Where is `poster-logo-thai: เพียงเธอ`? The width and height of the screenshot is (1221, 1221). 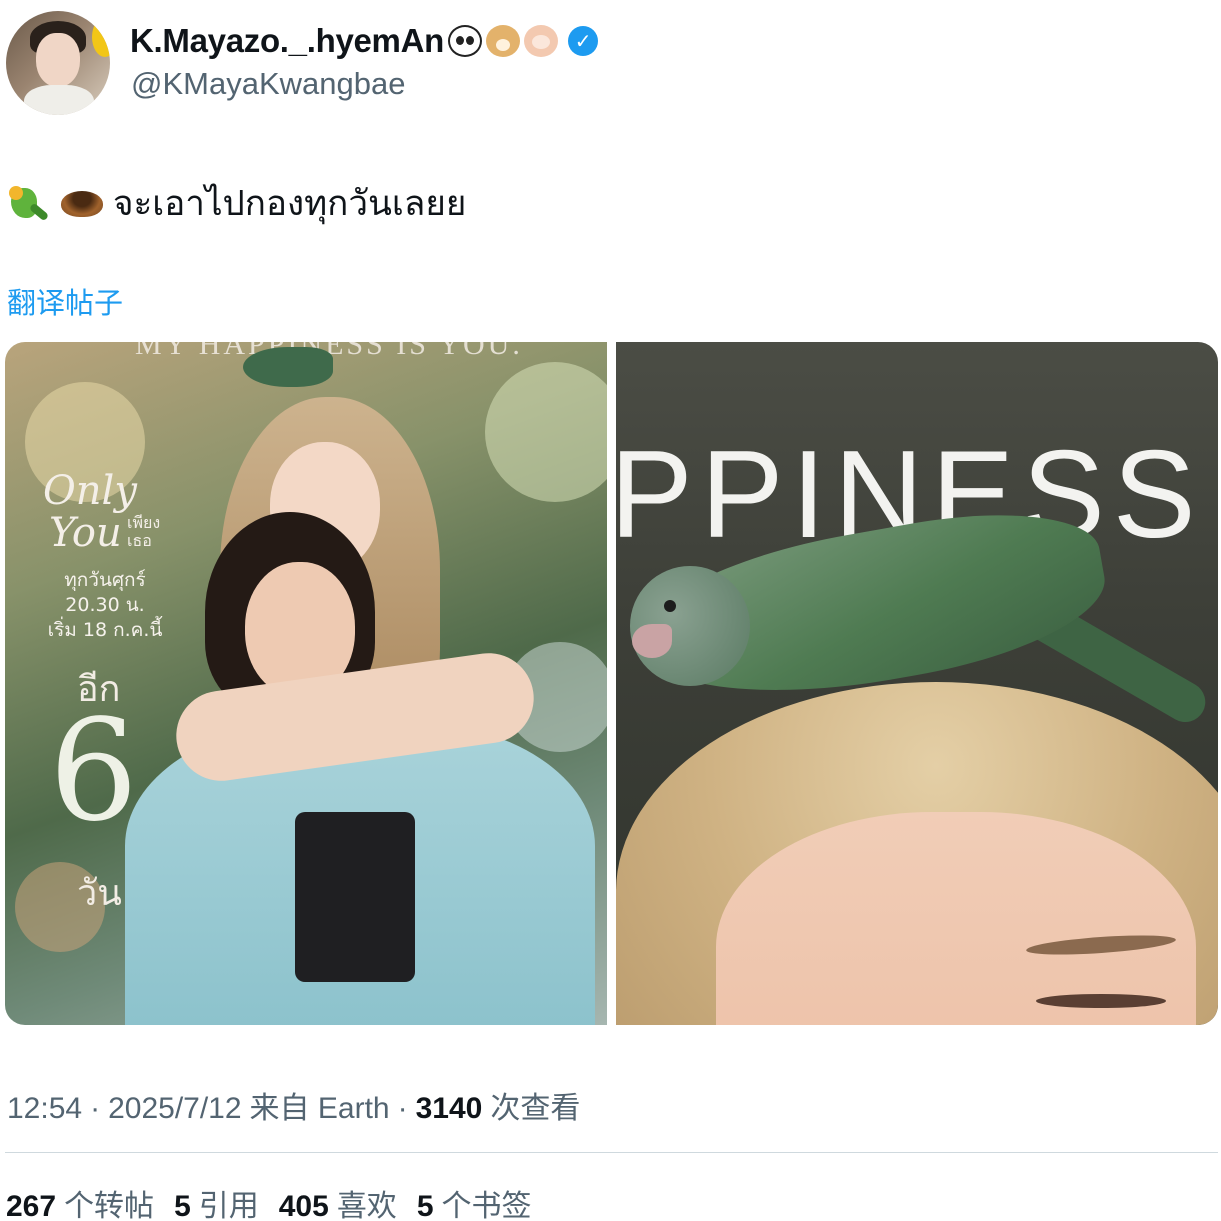
poster-logo-thai: เพียงเธอ is located at coordinates (144, 531).